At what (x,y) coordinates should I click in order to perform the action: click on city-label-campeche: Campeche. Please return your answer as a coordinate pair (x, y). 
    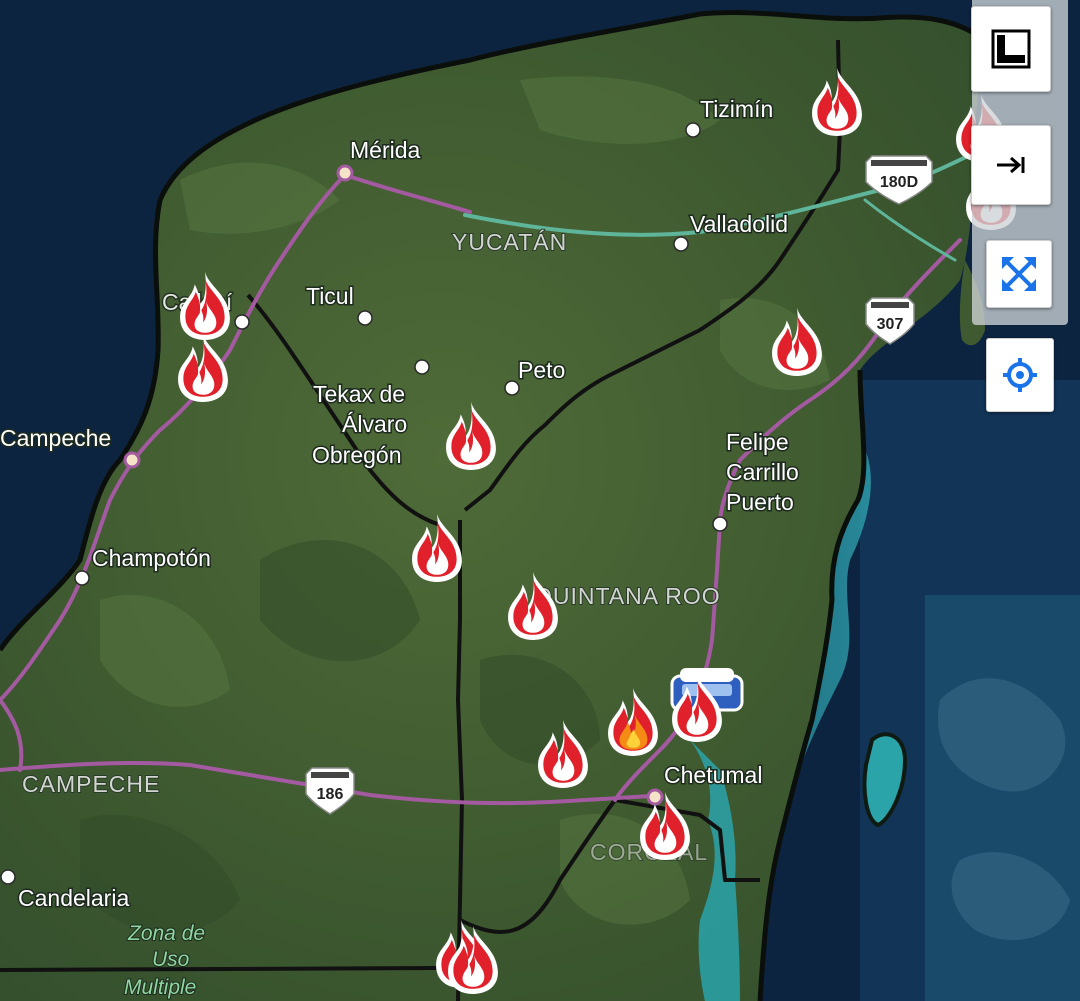
    Looking at the image, I should click on (55, 438).